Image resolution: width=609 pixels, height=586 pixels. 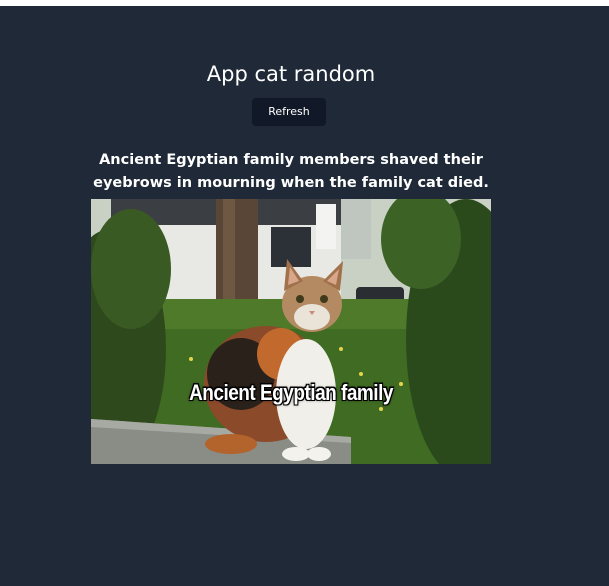 I want to click on page-title: App cat random, so click(x=291, y=74).